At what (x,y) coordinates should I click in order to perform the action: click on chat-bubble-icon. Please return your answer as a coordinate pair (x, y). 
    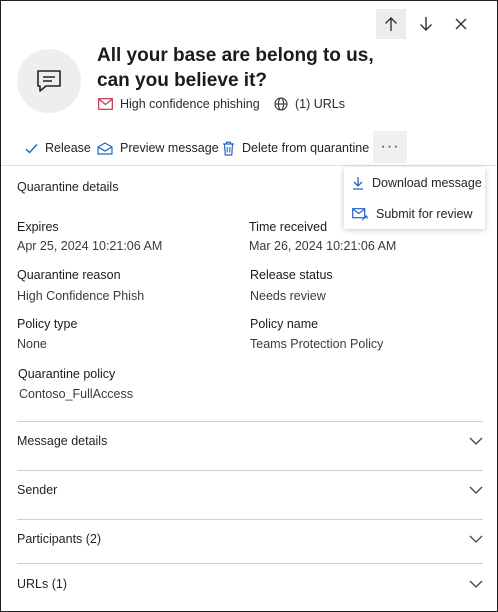
    Looking at the image, I should click on (49, 81).